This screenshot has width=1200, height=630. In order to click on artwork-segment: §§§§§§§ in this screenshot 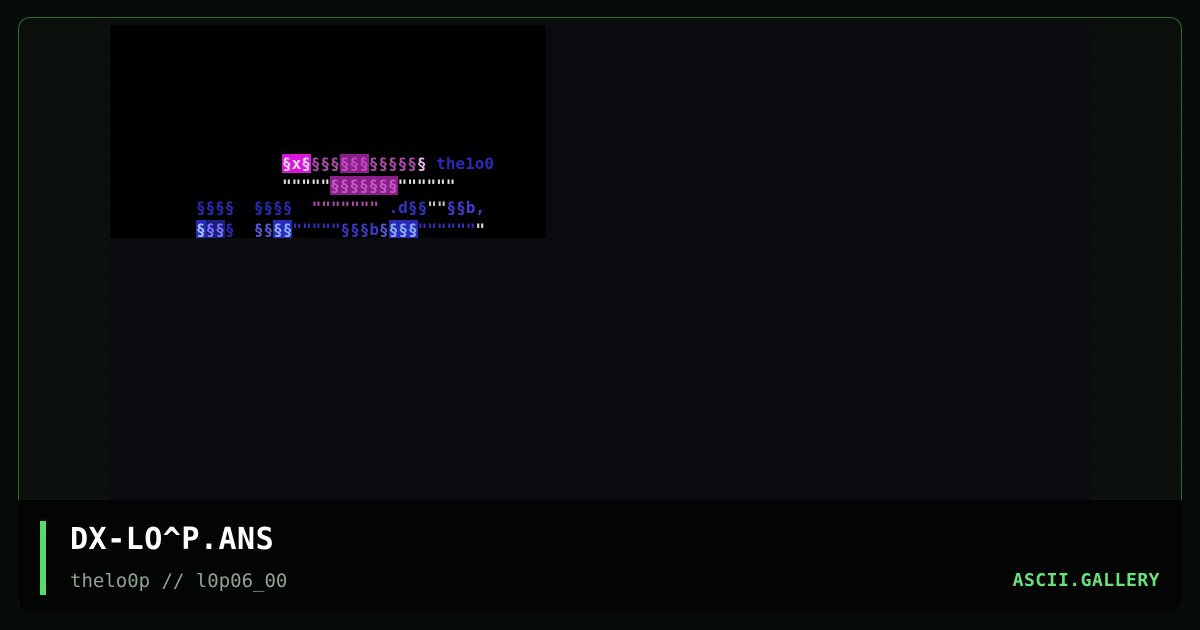, I will do `click(364, 185)`.